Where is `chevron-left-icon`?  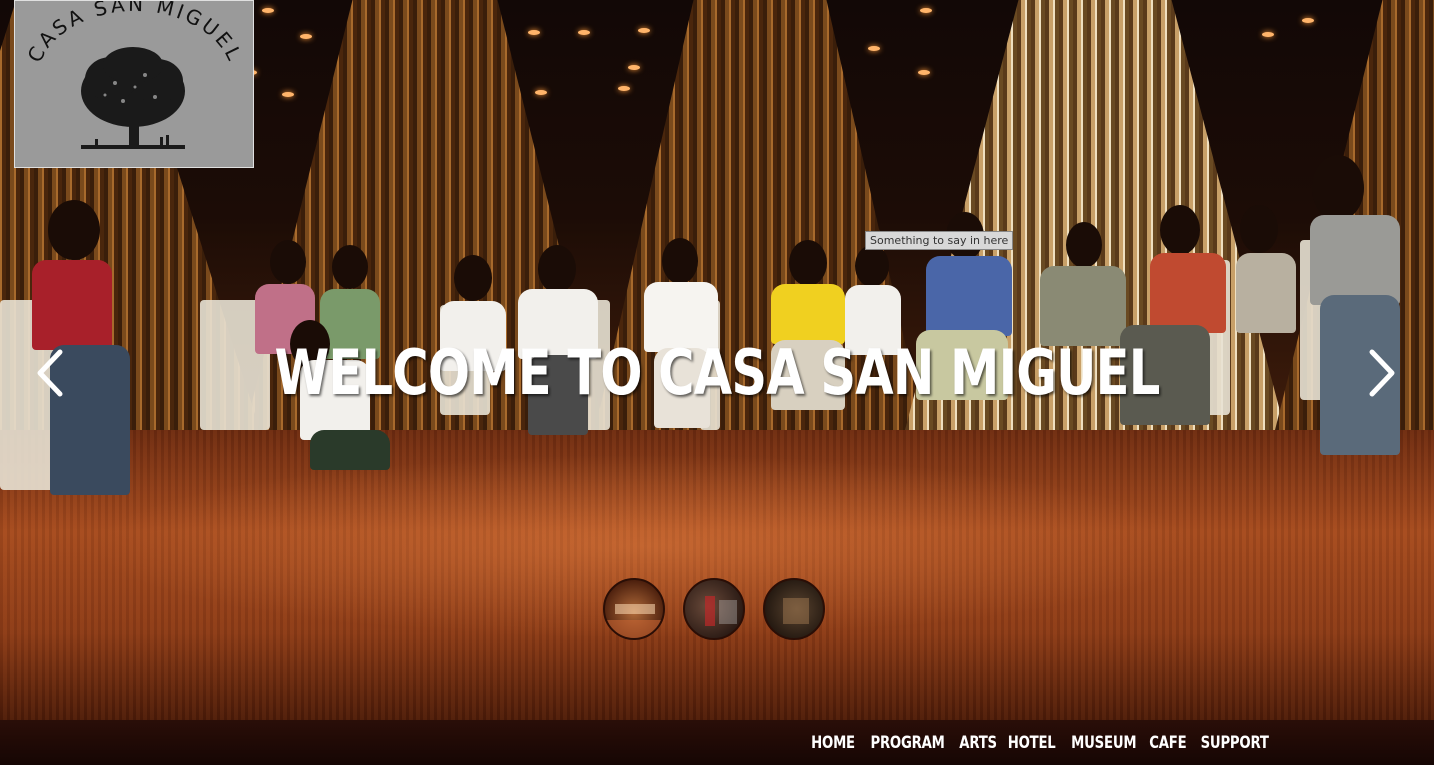 chevron-left-icon is located at coordinates (50, 373).